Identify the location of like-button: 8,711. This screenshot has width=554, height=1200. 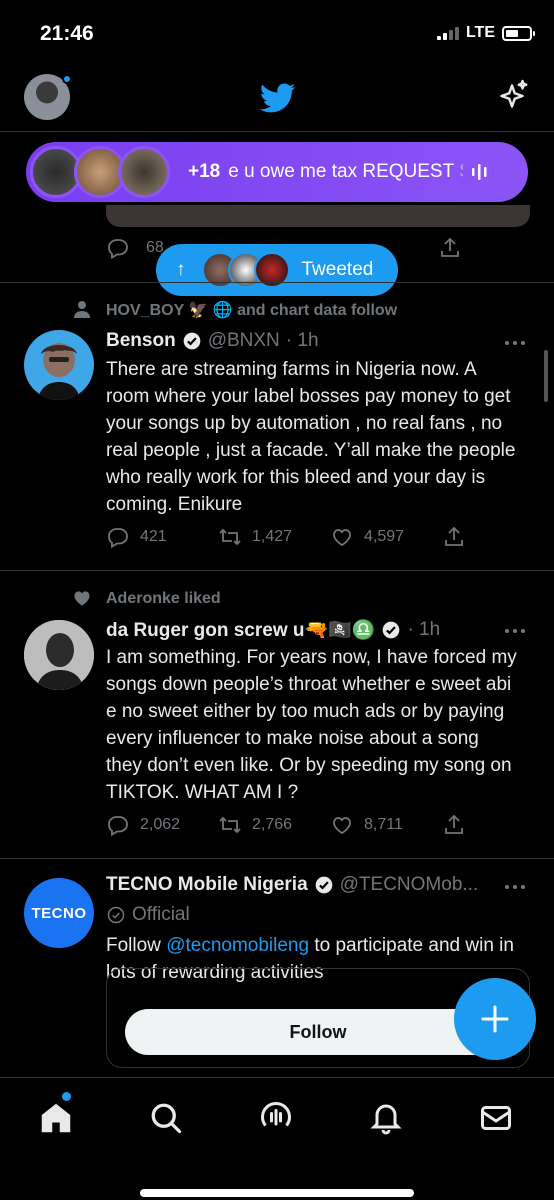
(386, 825).